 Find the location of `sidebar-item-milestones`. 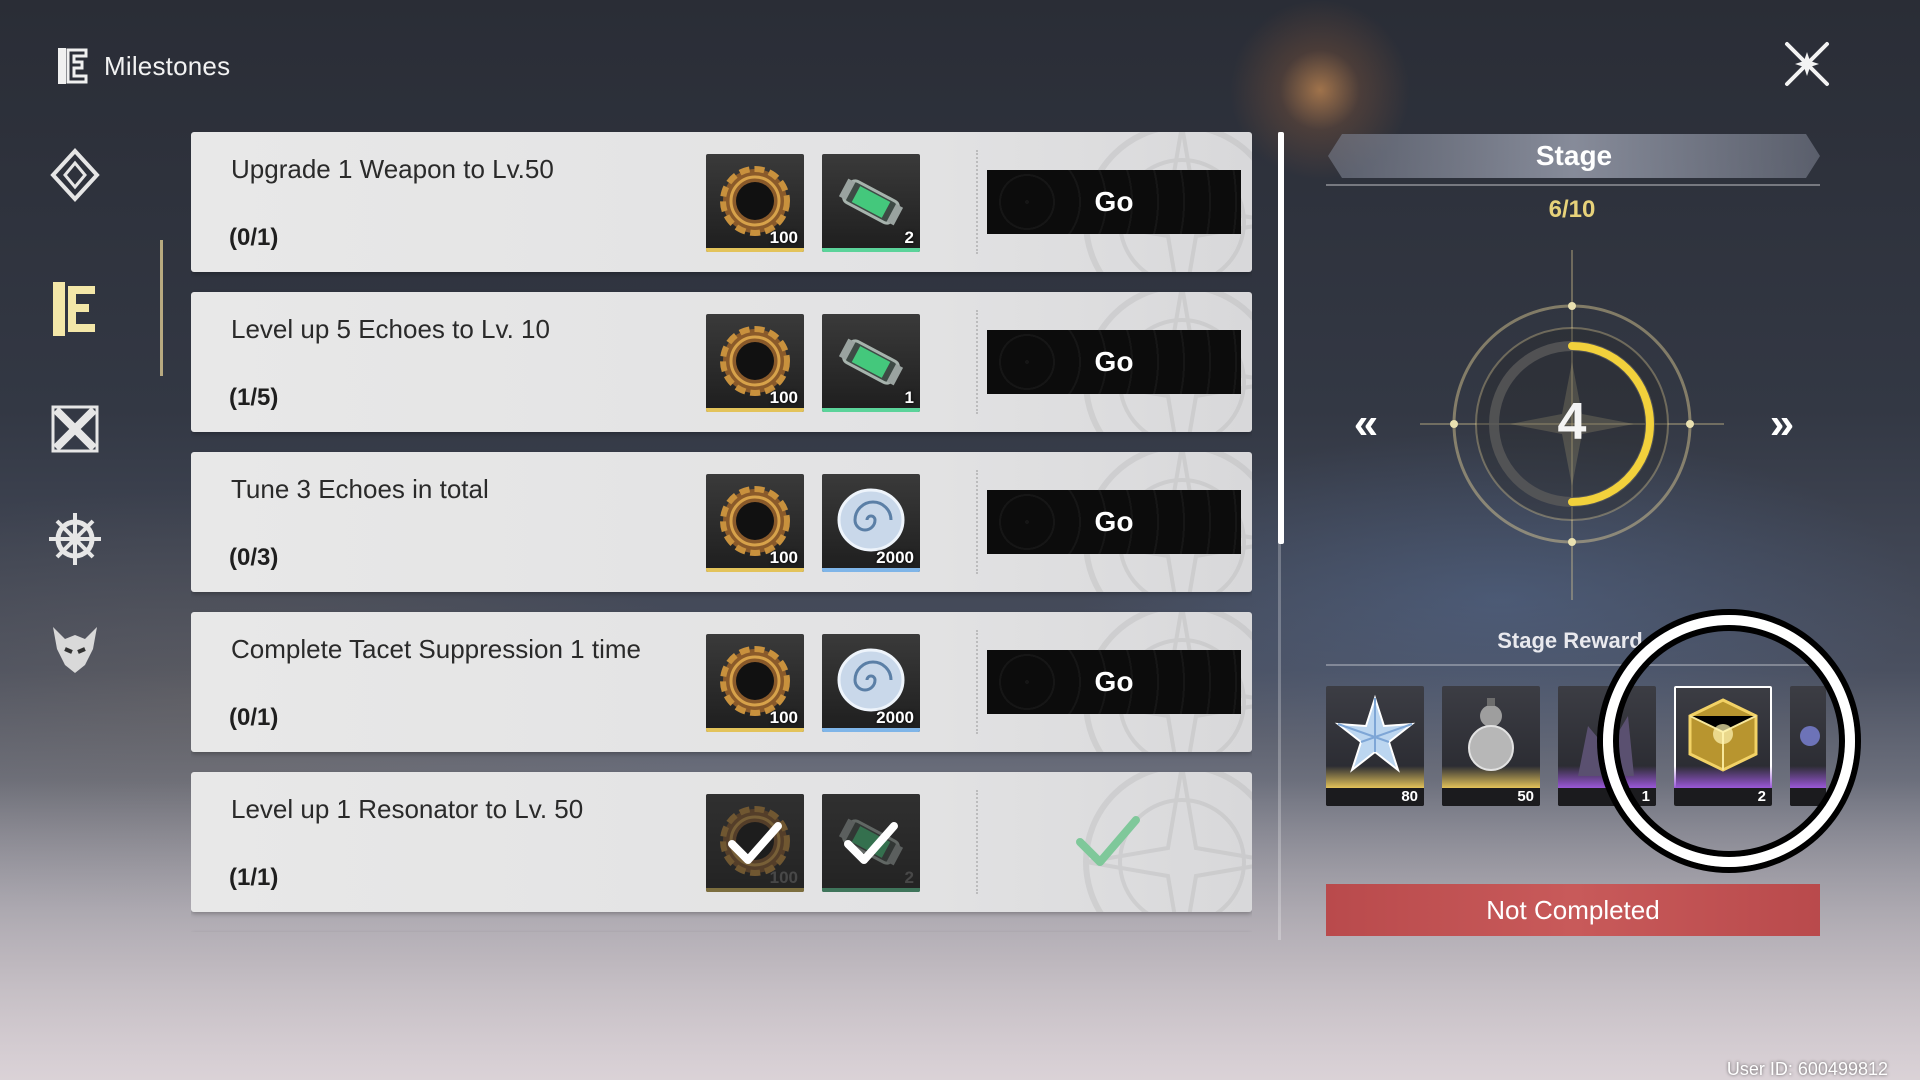

sidebar-item-milestones is located at coordinates (75, 309).